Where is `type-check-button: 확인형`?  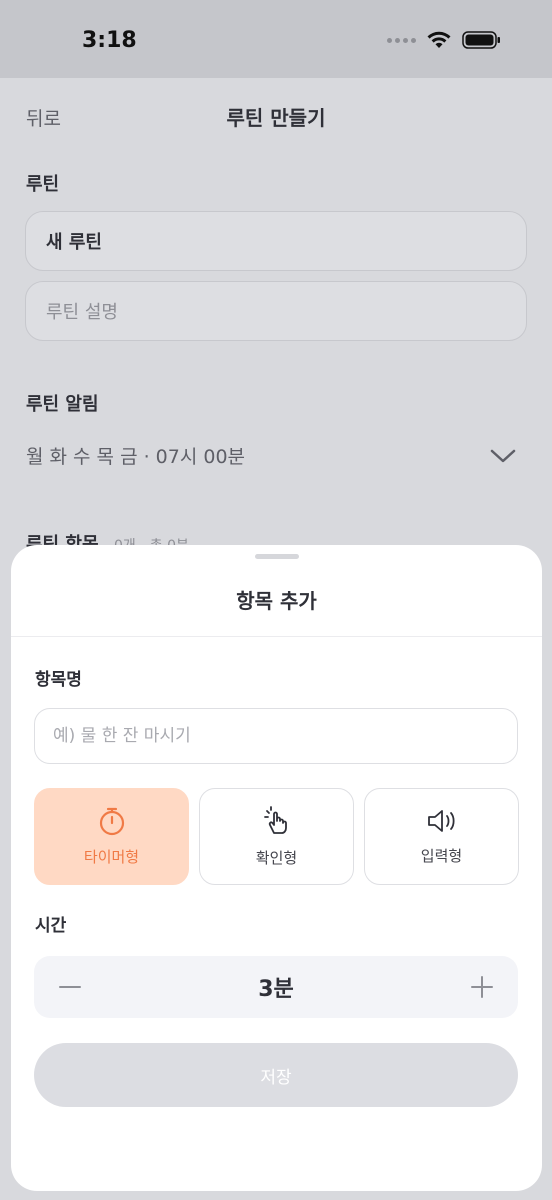
type-check-button: 확인형 is located at coordinates (276, 836).